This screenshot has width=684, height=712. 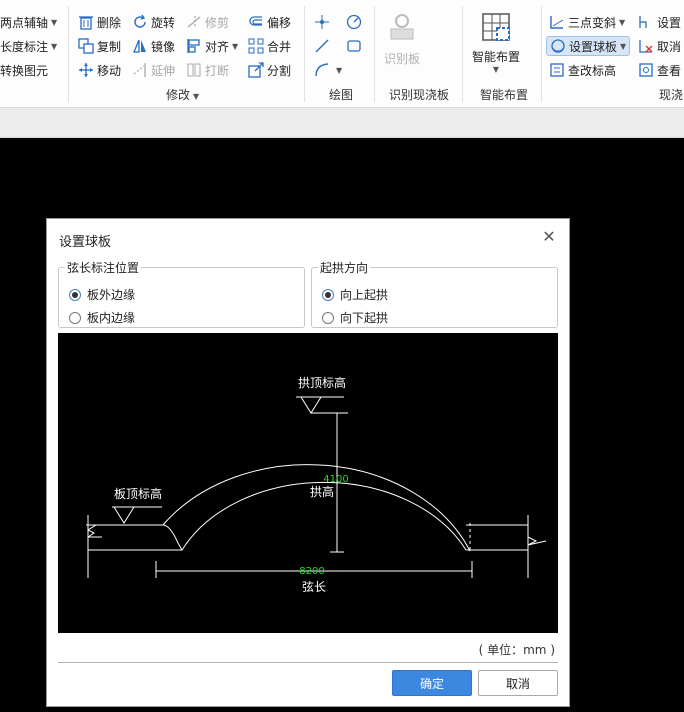 I want to click on radio-outer-edge-dot, so click(x=75, y=294).